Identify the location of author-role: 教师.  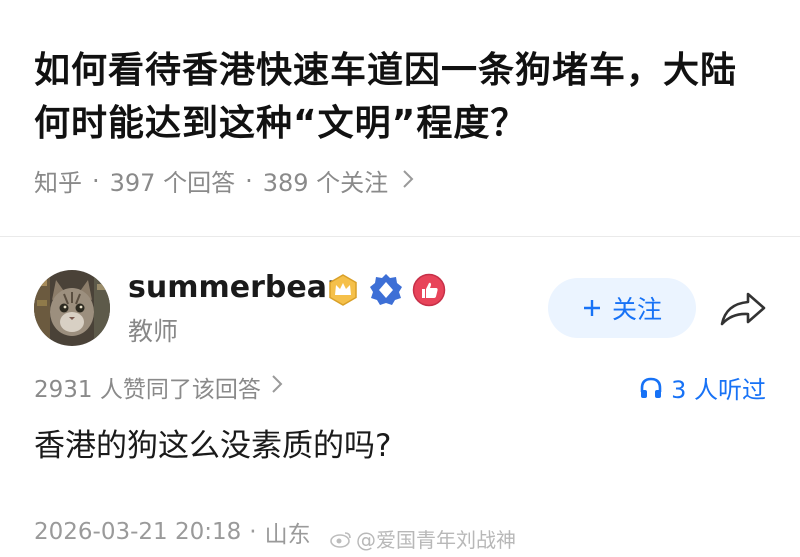
(153, 331).